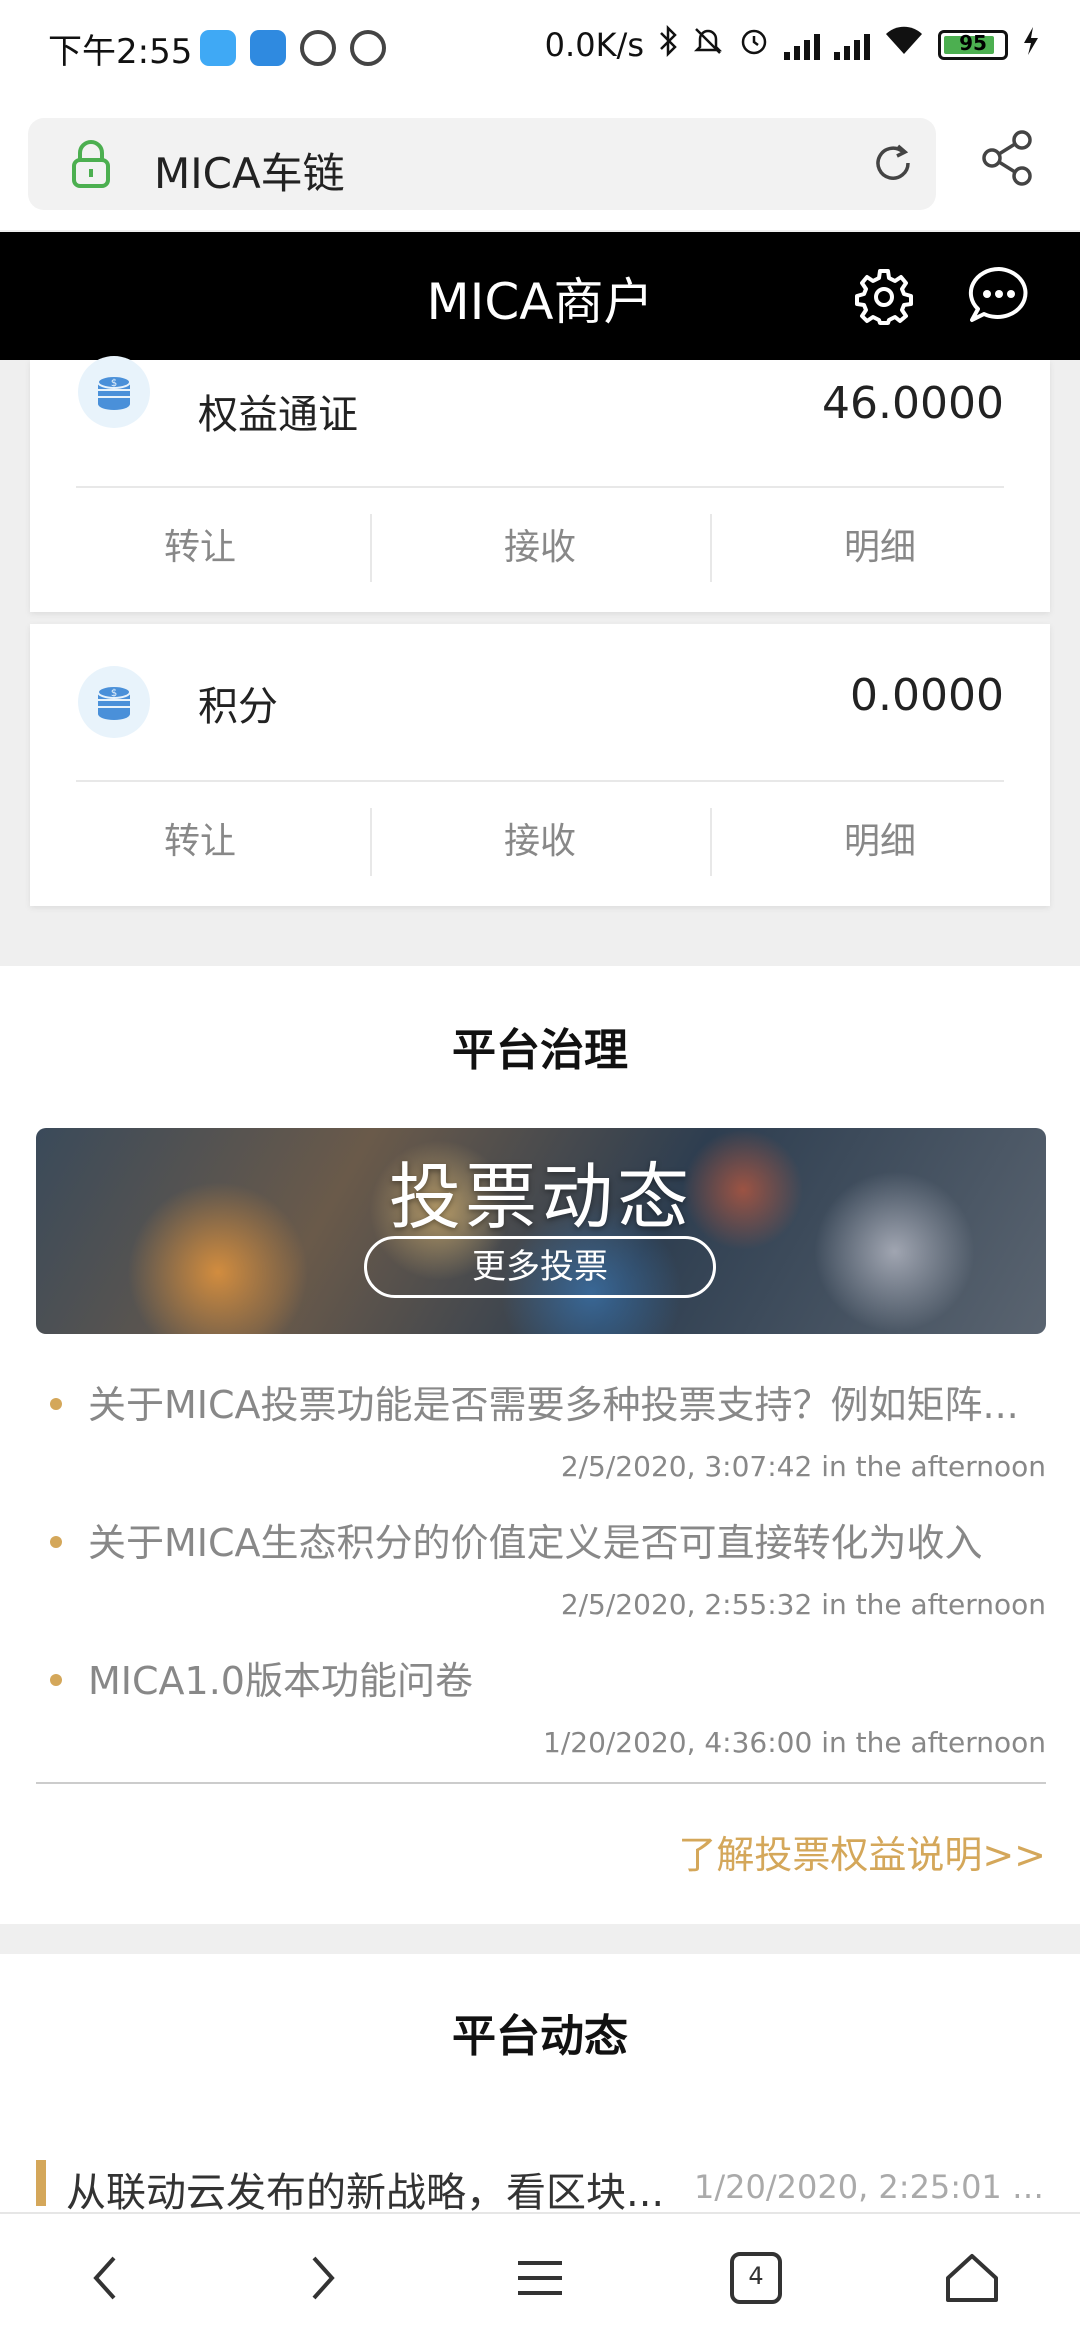 The height and width of the screenshot is (2342, 1080). Describe the element at coordinates (794, 1742) in the screenshot. I see `vote-time: 1/20/2020, 4:36:00 in the afternoon` at that location.